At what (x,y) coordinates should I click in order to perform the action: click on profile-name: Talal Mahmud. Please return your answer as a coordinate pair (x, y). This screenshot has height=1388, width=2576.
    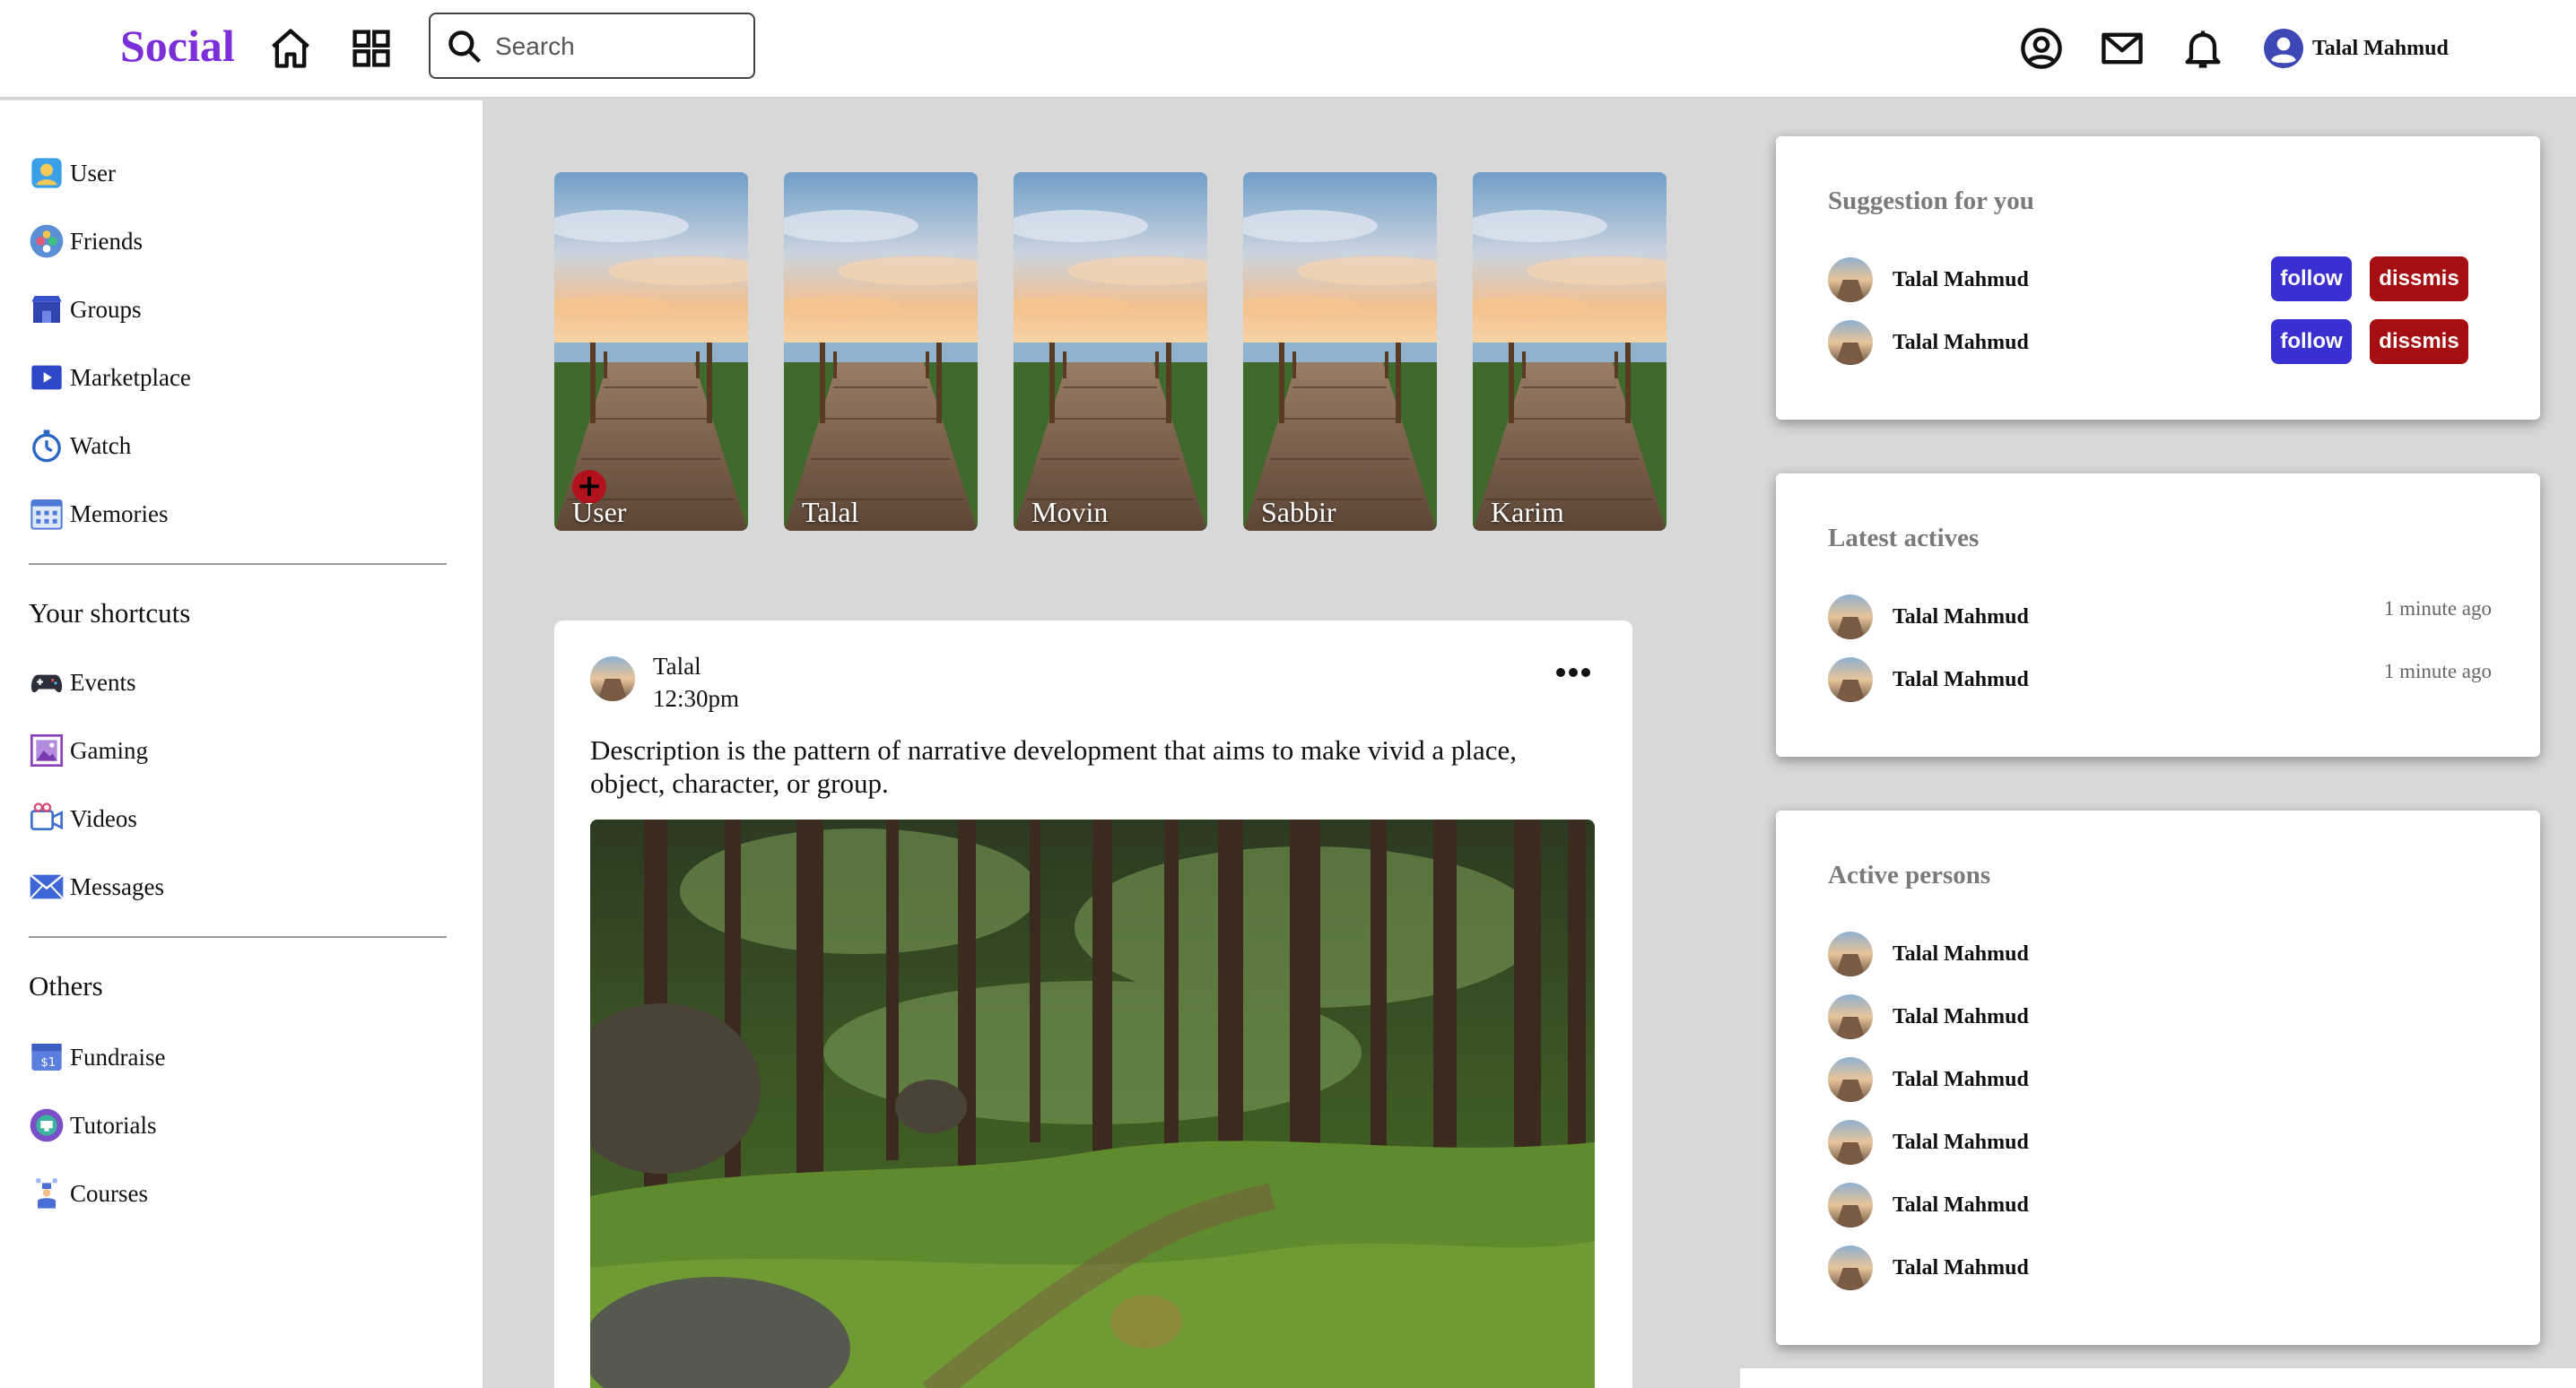
    Looking at the image, I should click on (2380, 48).